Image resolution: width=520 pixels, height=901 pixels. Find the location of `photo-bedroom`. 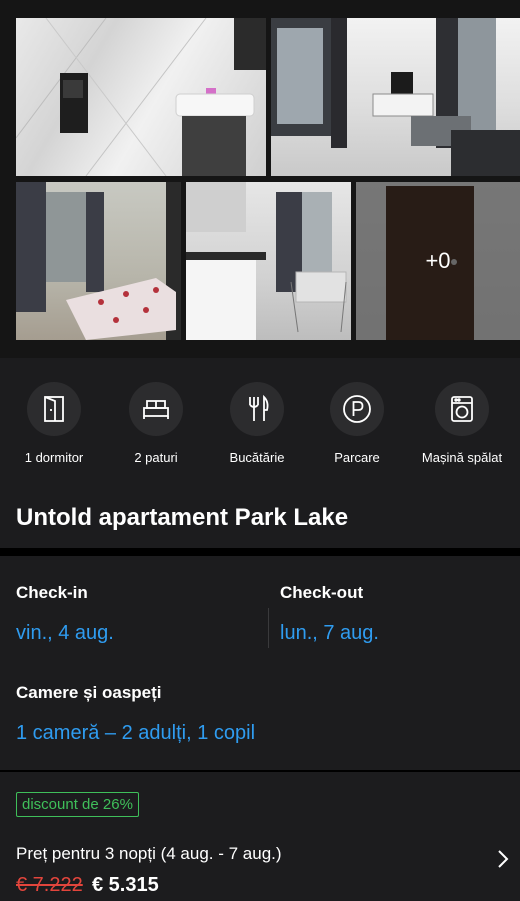

photo-bedroom is located at coordinates (98, 261).